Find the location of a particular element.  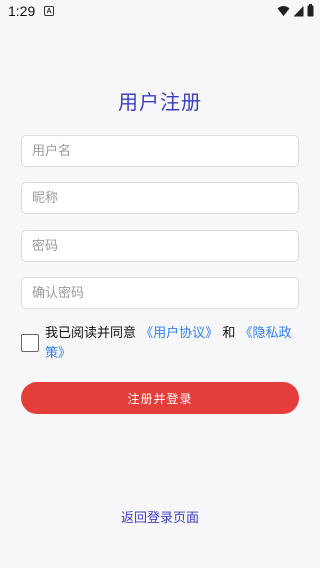

battery-icon is located at coordinates (310, 10).